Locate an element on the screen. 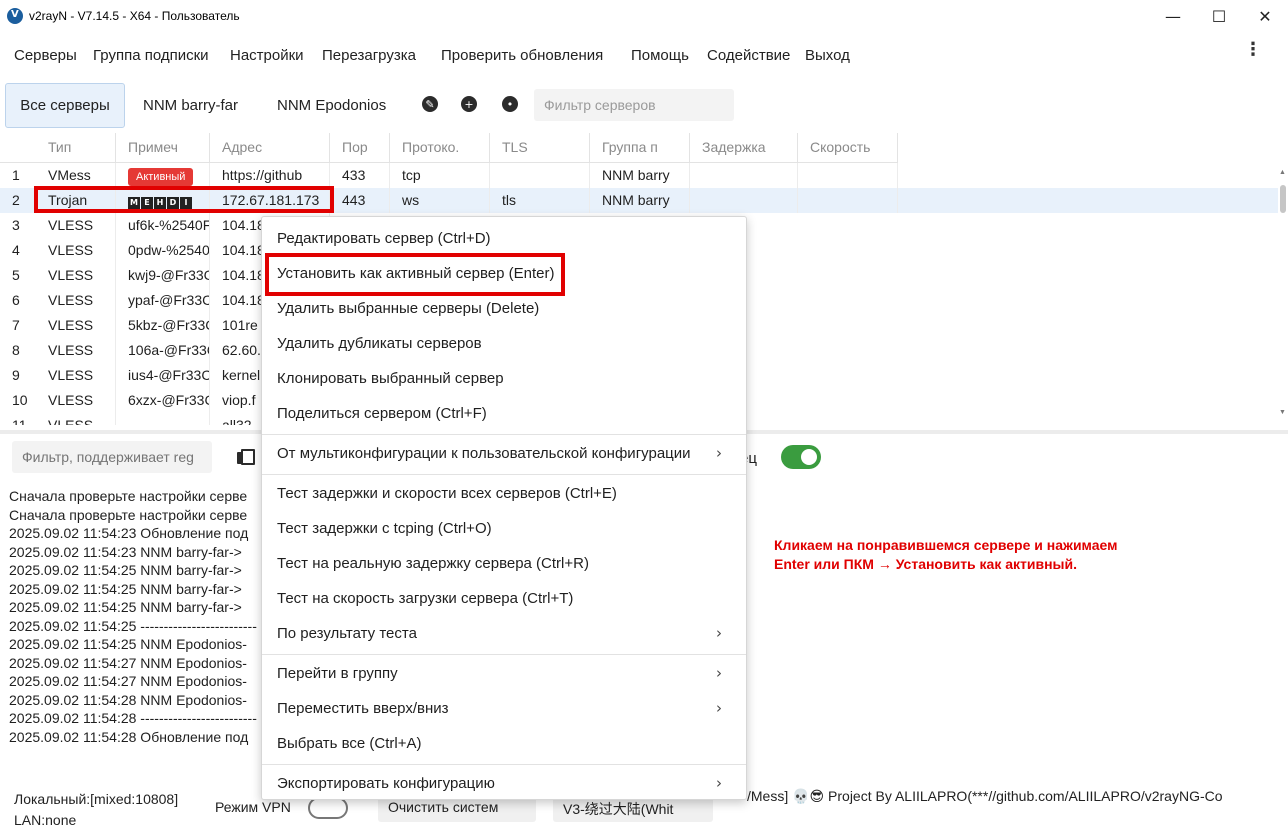 The width and height of the screenshot is (1288, 834). more-icon: • is located at coordinates (510, 104).